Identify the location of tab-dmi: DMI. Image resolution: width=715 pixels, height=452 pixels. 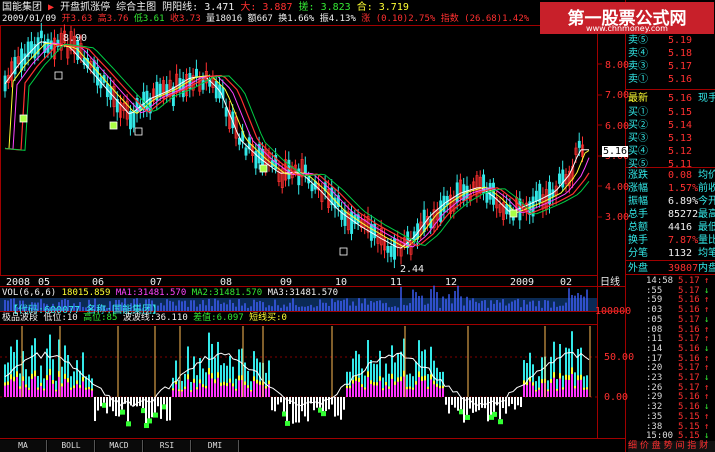
(215, 446).